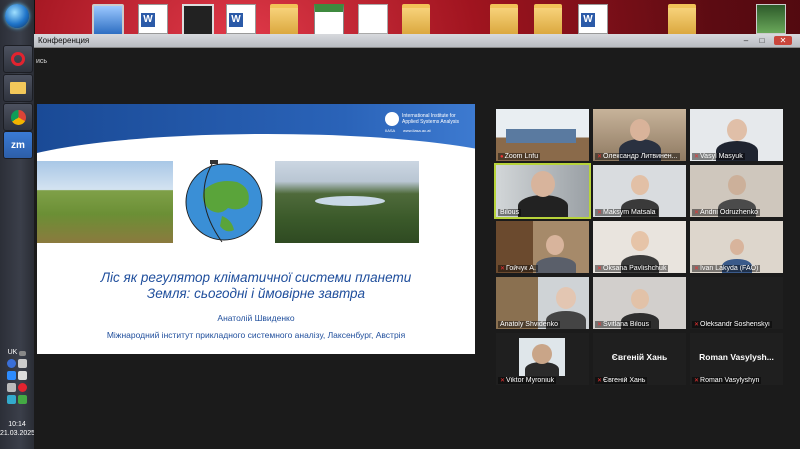 The height and width of the screenshot is (449, 800). Describe the element at coordinates (18, 145) in the screenshot. I see `zoom-icon: zm` at that location.